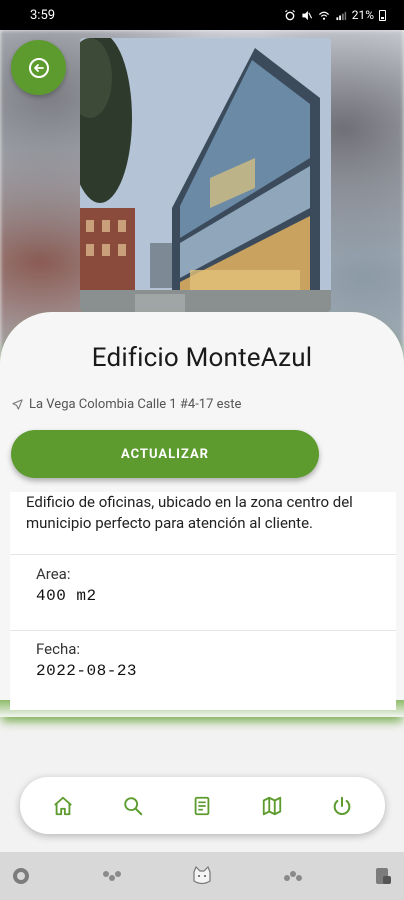  Describe the element at coordinates (165, 454) in the screenshot. I see `update-button: ACTUALIZAR` at that location.